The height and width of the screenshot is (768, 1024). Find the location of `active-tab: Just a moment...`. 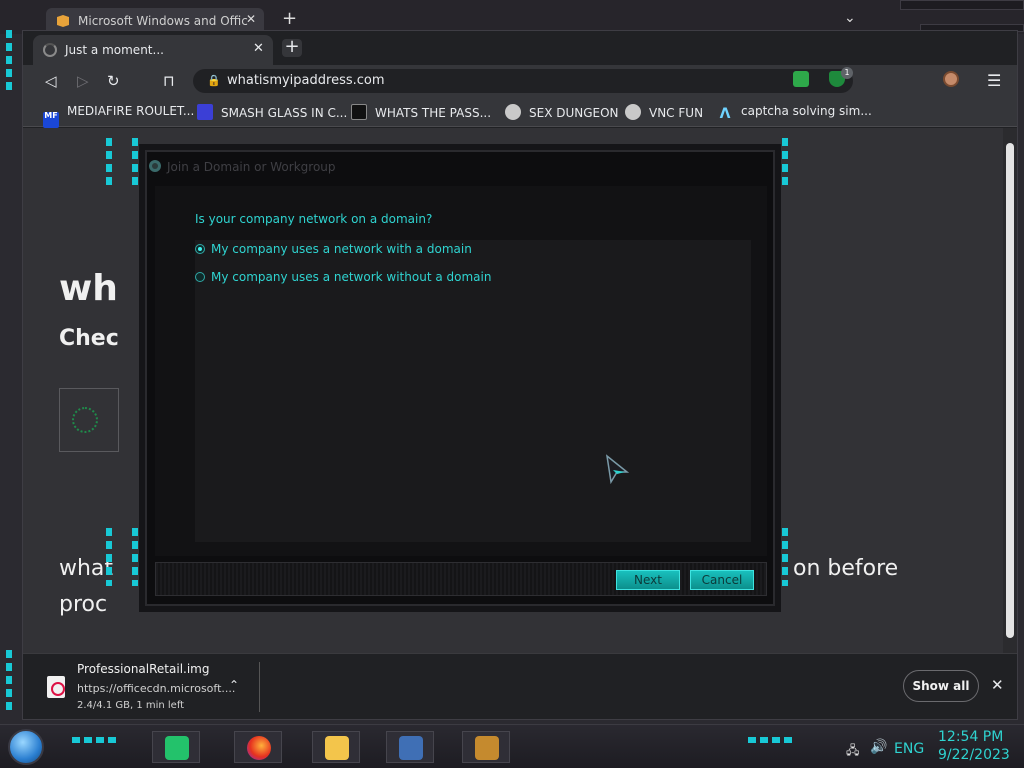

active-tab: Just a moment... is located at coordinates (153, 50).